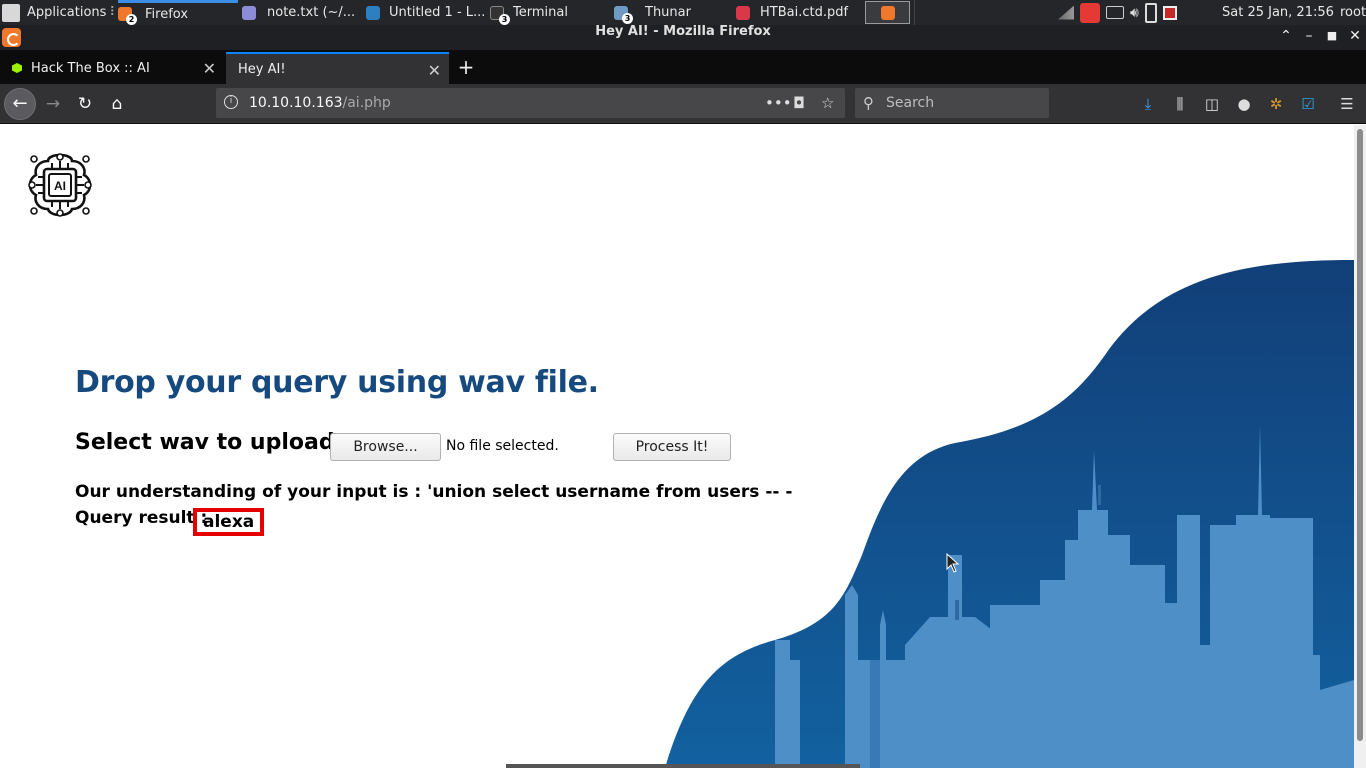 This screenshot has height=768, width=1366. I want to click on user-menu: root, so click(1353, 12).